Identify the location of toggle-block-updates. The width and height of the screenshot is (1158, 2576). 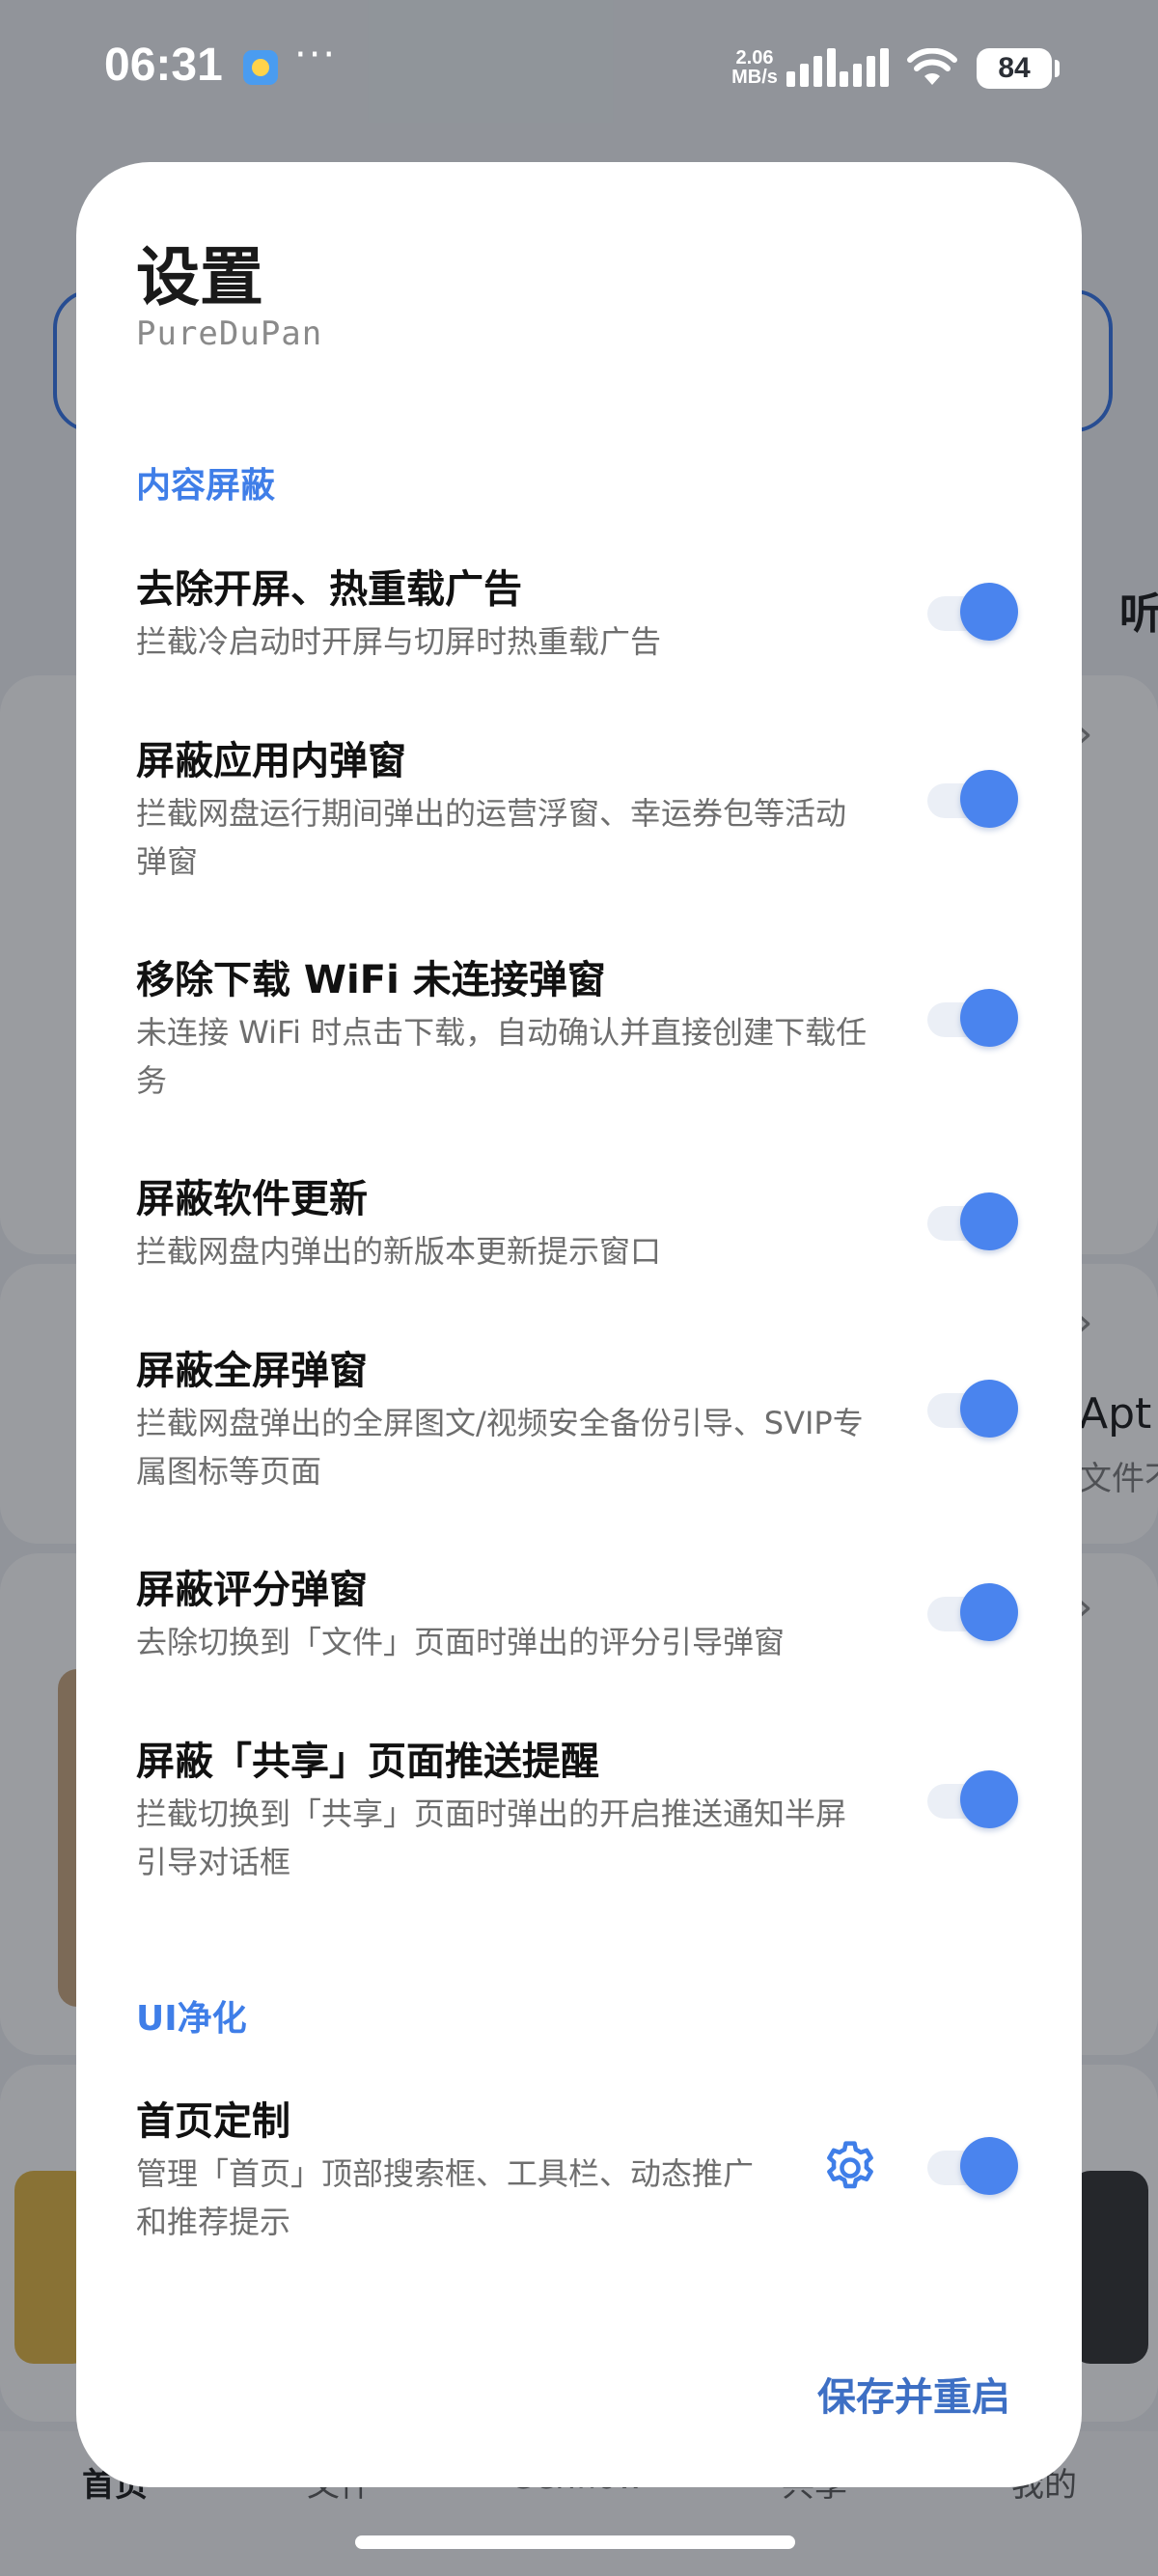
(975, 1221).